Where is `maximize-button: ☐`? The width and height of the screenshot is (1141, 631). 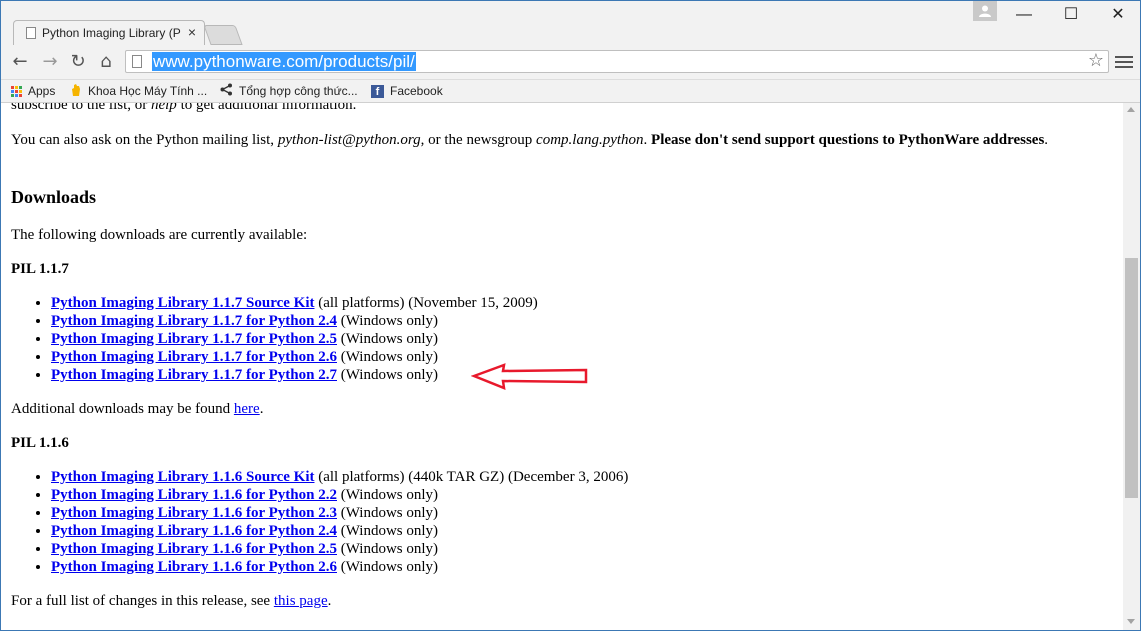
maximize-button: ☐ is located at coordinates (1071, 15).